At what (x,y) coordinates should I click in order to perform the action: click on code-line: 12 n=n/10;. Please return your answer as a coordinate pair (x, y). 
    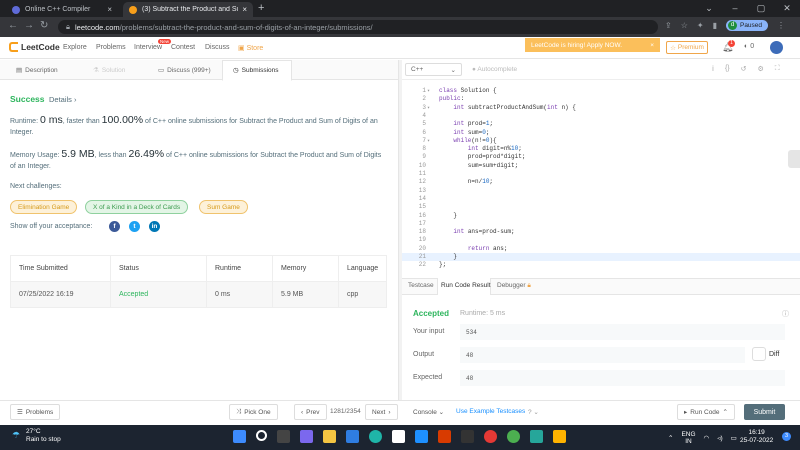
    Looking at the image, I should click on (601, 182).